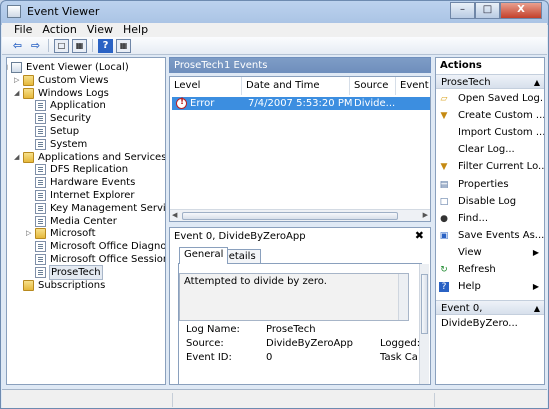 The image size is (549, 409). Describe the element at coordinates (490, 253) in the screenshot. I see `action-item: View ▶` at that location.